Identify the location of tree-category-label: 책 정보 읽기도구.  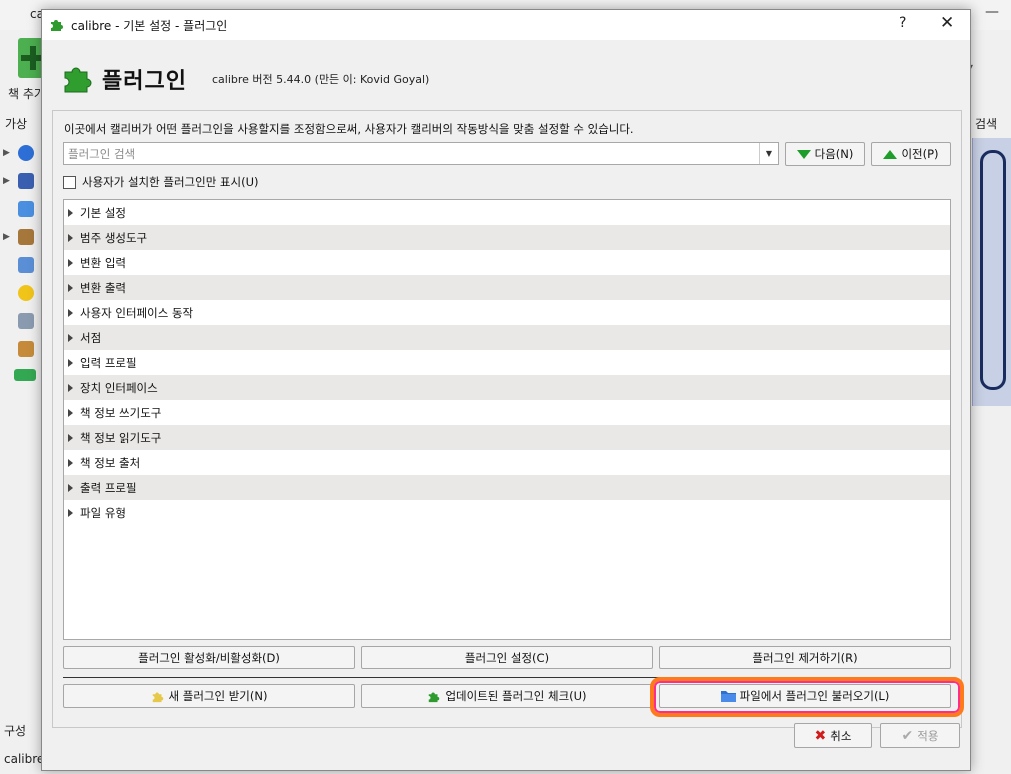
(121, 437).